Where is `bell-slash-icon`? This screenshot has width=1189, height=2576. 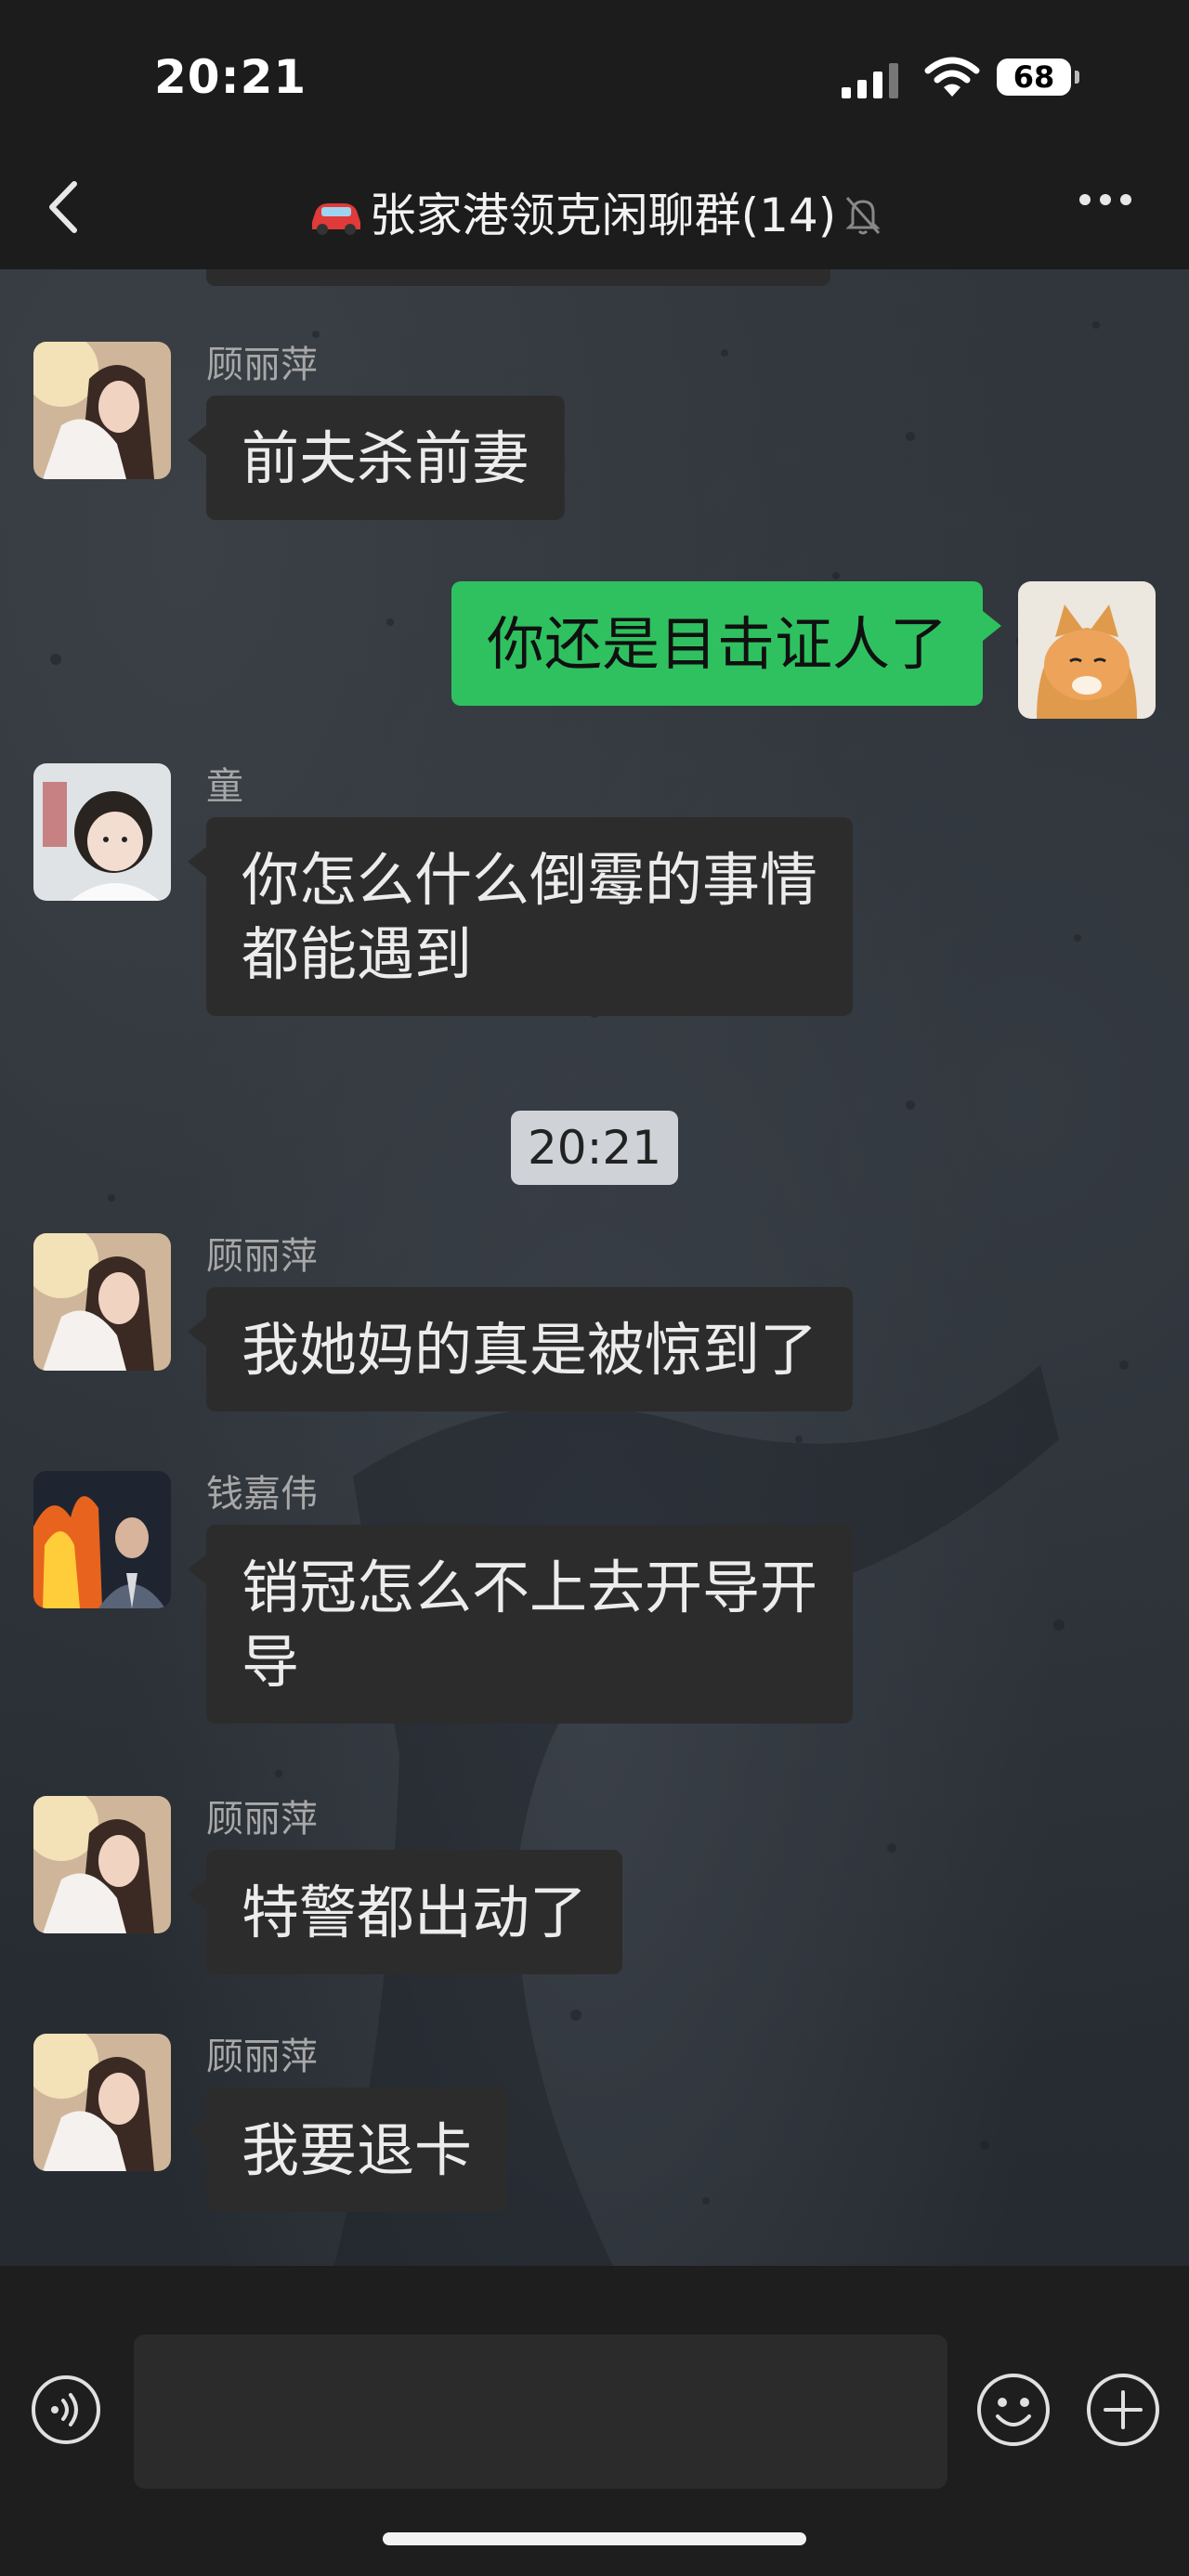 bell-slash-icon is located at coordinates (863, 215).